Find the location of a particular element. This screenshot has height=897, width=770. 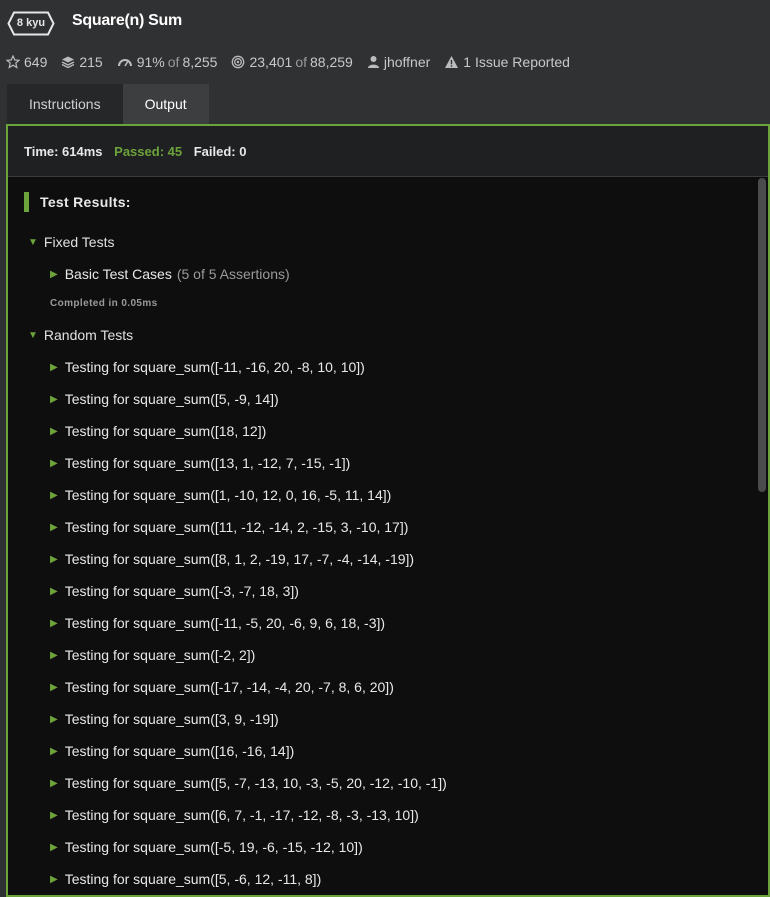

fixed-tests-toggle: ▼ Fixed Tests is located at coordinates (71, 242).